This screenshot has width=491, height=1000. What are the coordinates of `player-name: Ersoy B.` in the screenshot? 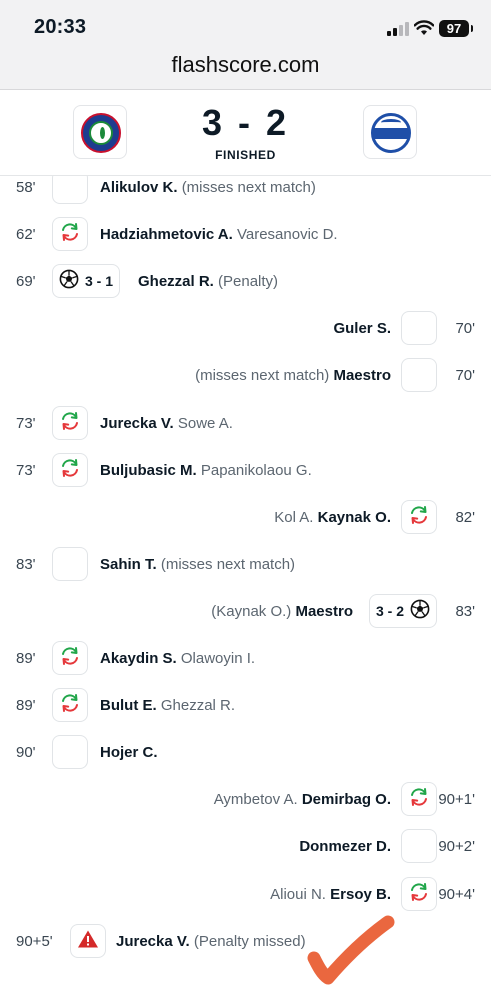 It's located at (360, 894).